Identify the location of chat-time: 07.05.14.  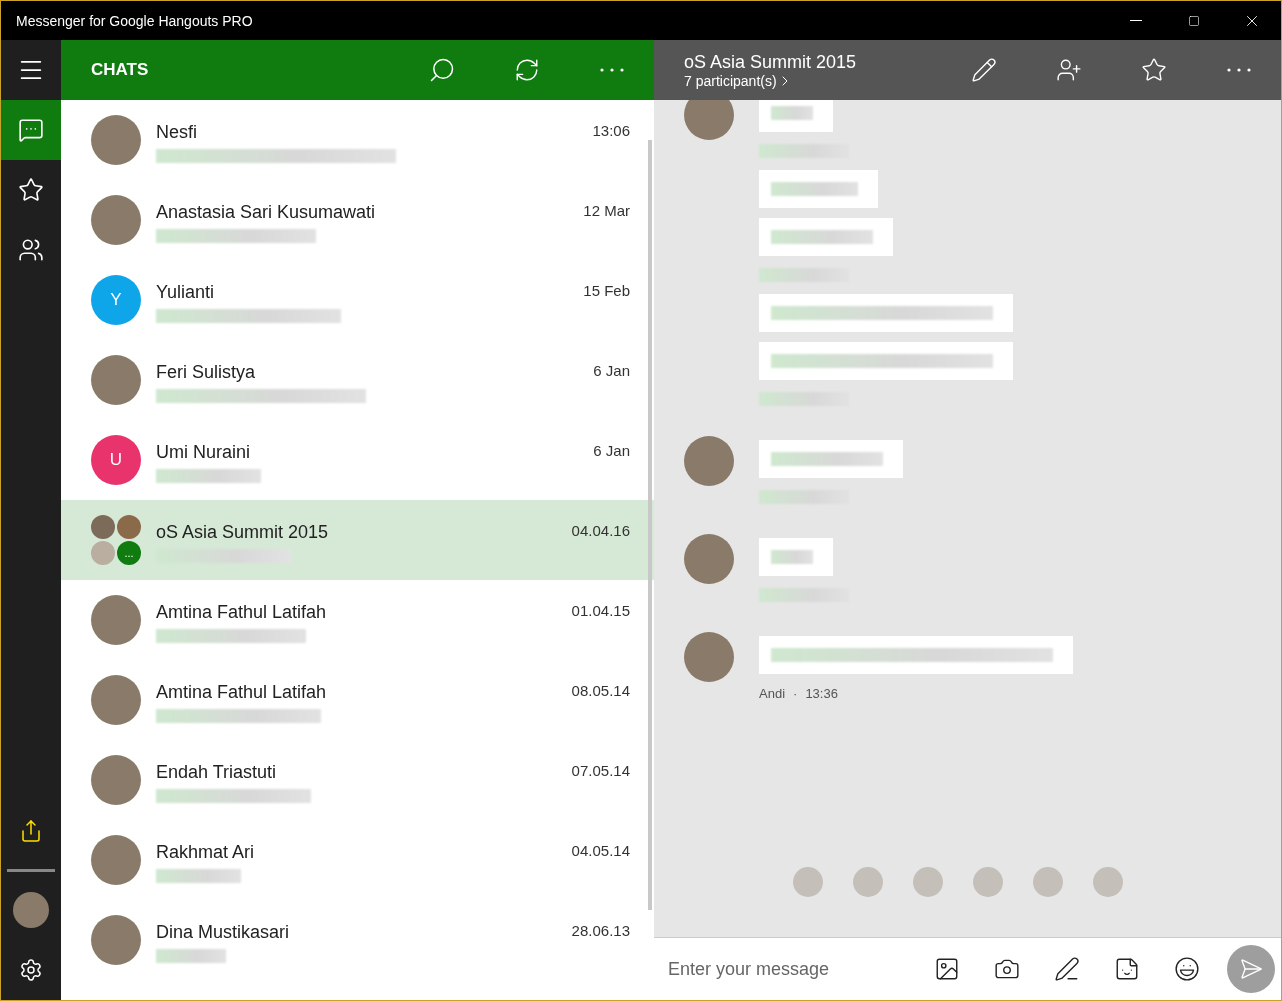
(600, 771).